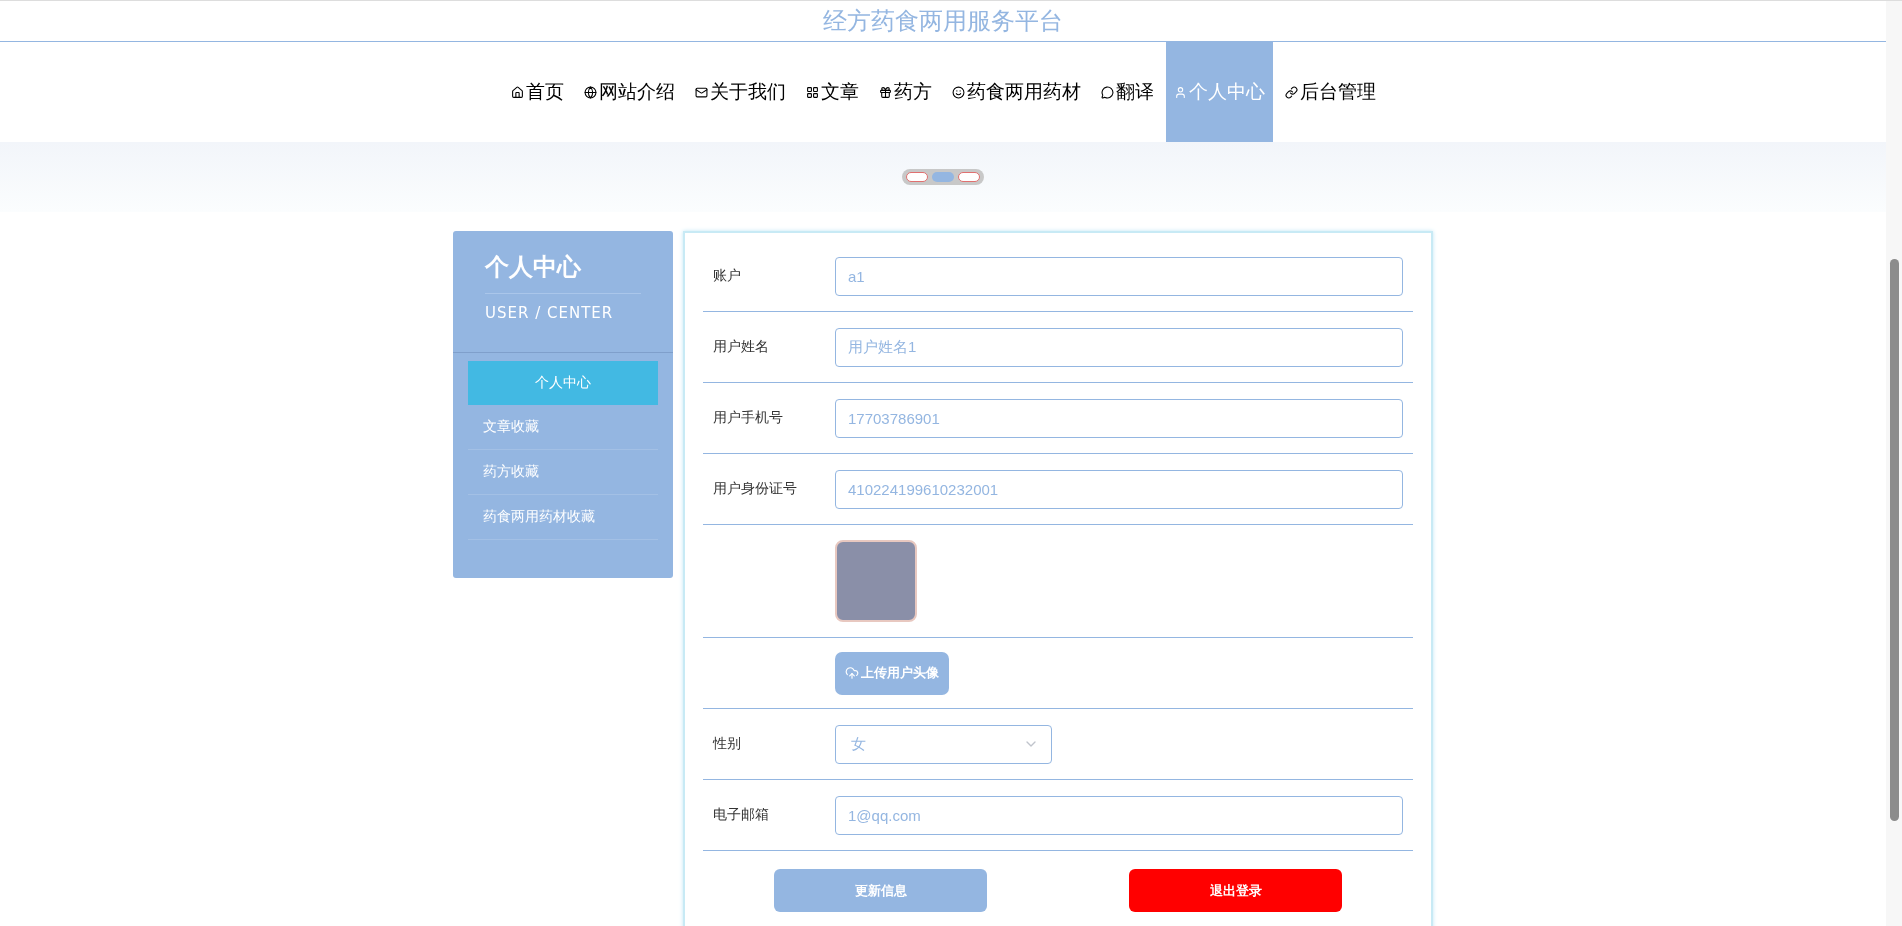  I want to click on logout-button: 退出登录, so click(1235, 890).